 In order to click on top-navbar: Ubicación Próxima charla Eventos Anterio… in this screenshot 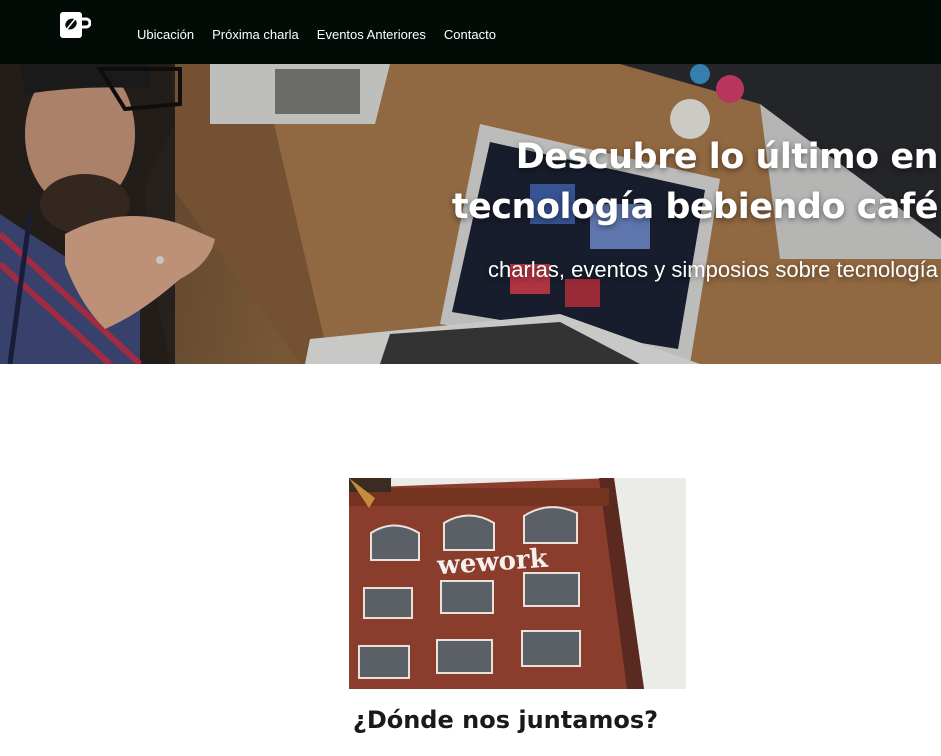, I will do `click(470, 32)`.